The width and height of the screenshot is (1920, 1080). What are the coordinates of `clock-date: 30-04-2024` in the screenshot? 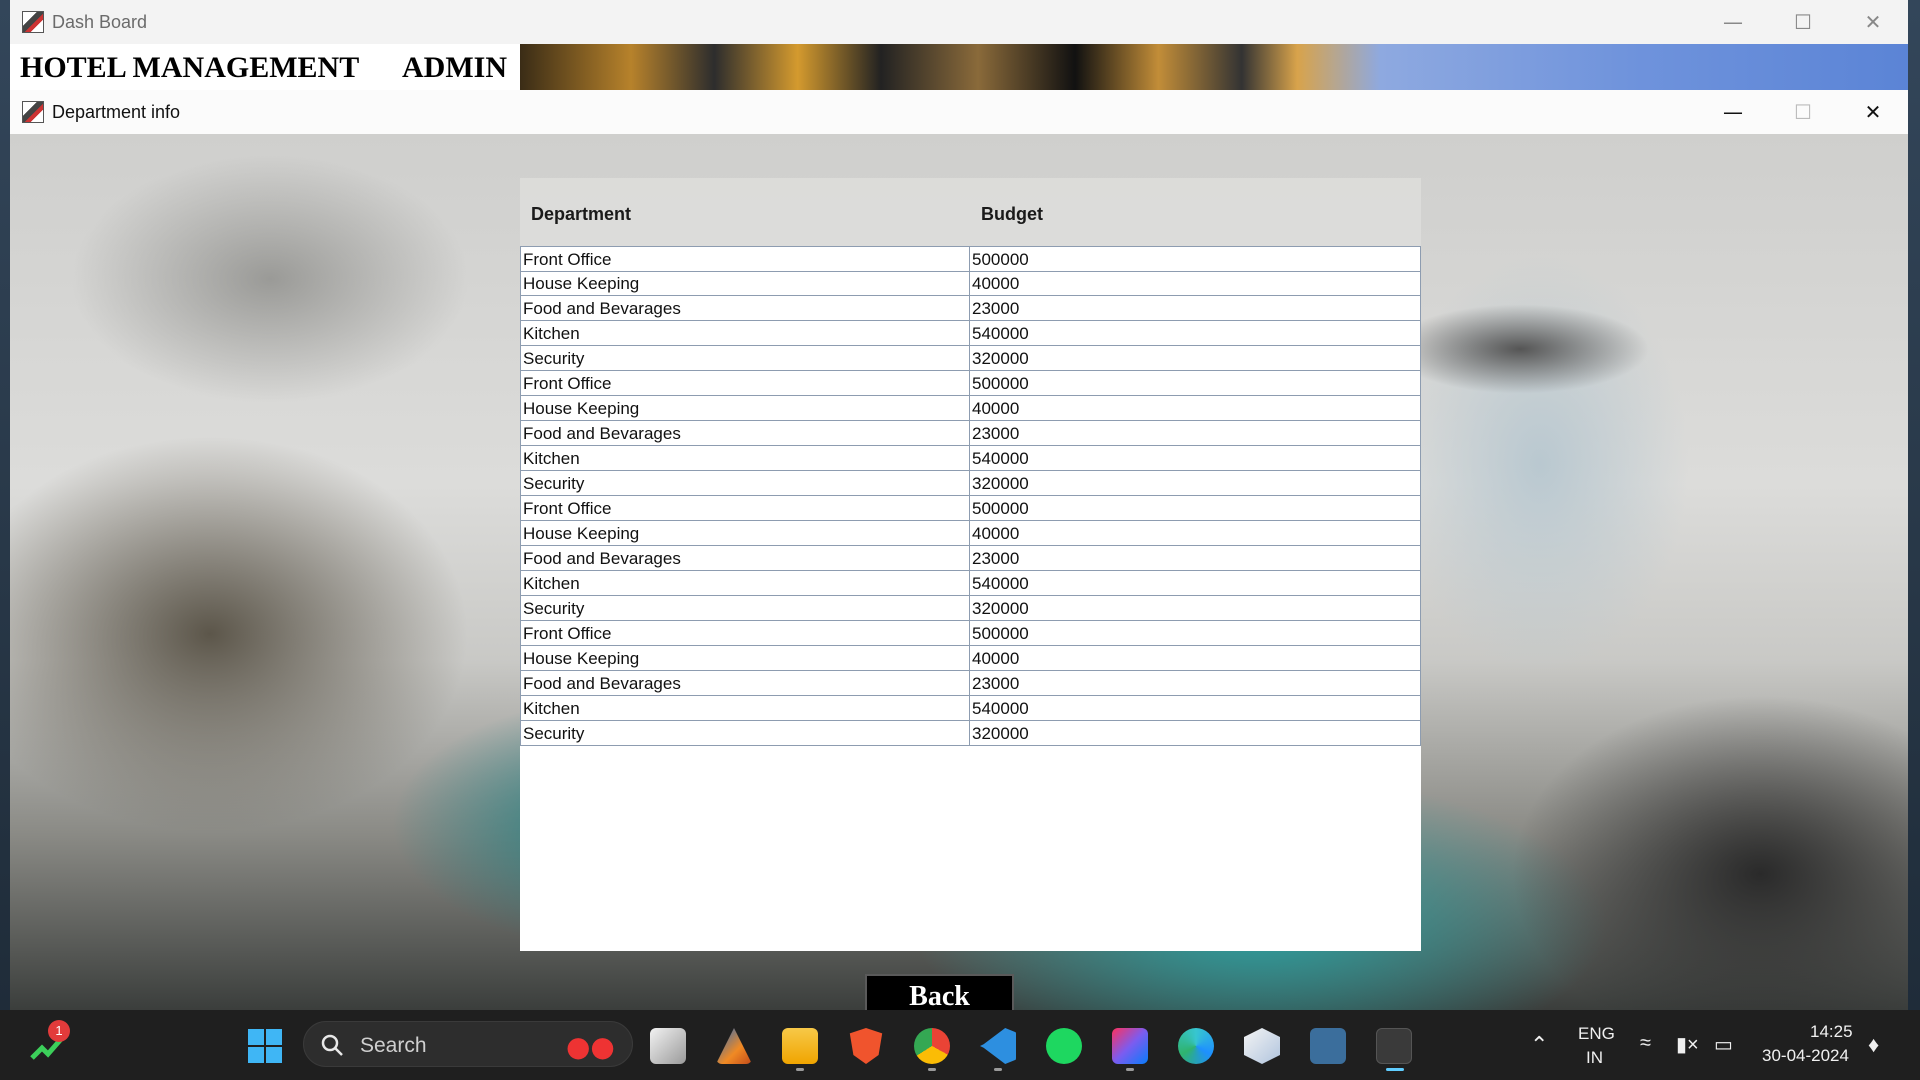 It's located at (1805, 1056).